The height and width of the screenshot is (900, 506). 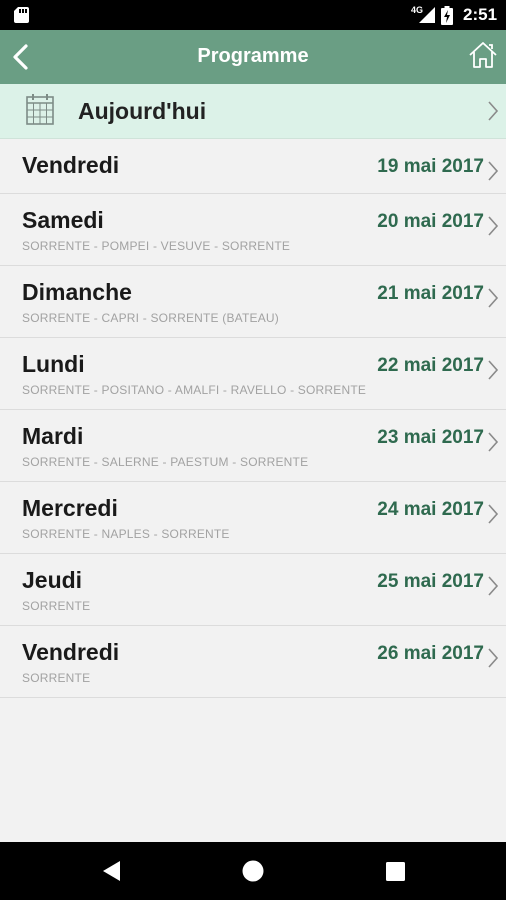 What do you see at coordinates (150, 318) in the screenshot?
I see `day-route: SORRENTE - CAPRI - SORRENTE (BATEAU)` at bounding box center [150, 318].